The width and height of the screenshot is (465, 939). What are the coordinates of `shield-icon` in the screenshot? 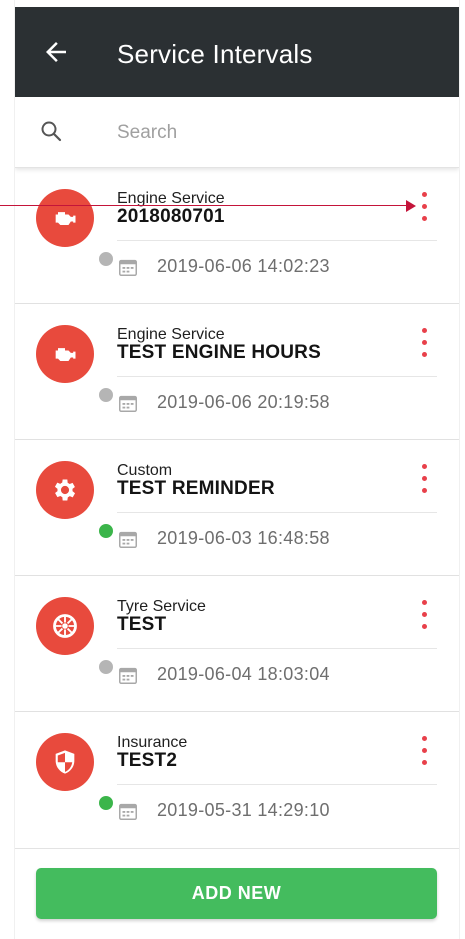 It's located at (65, 762).